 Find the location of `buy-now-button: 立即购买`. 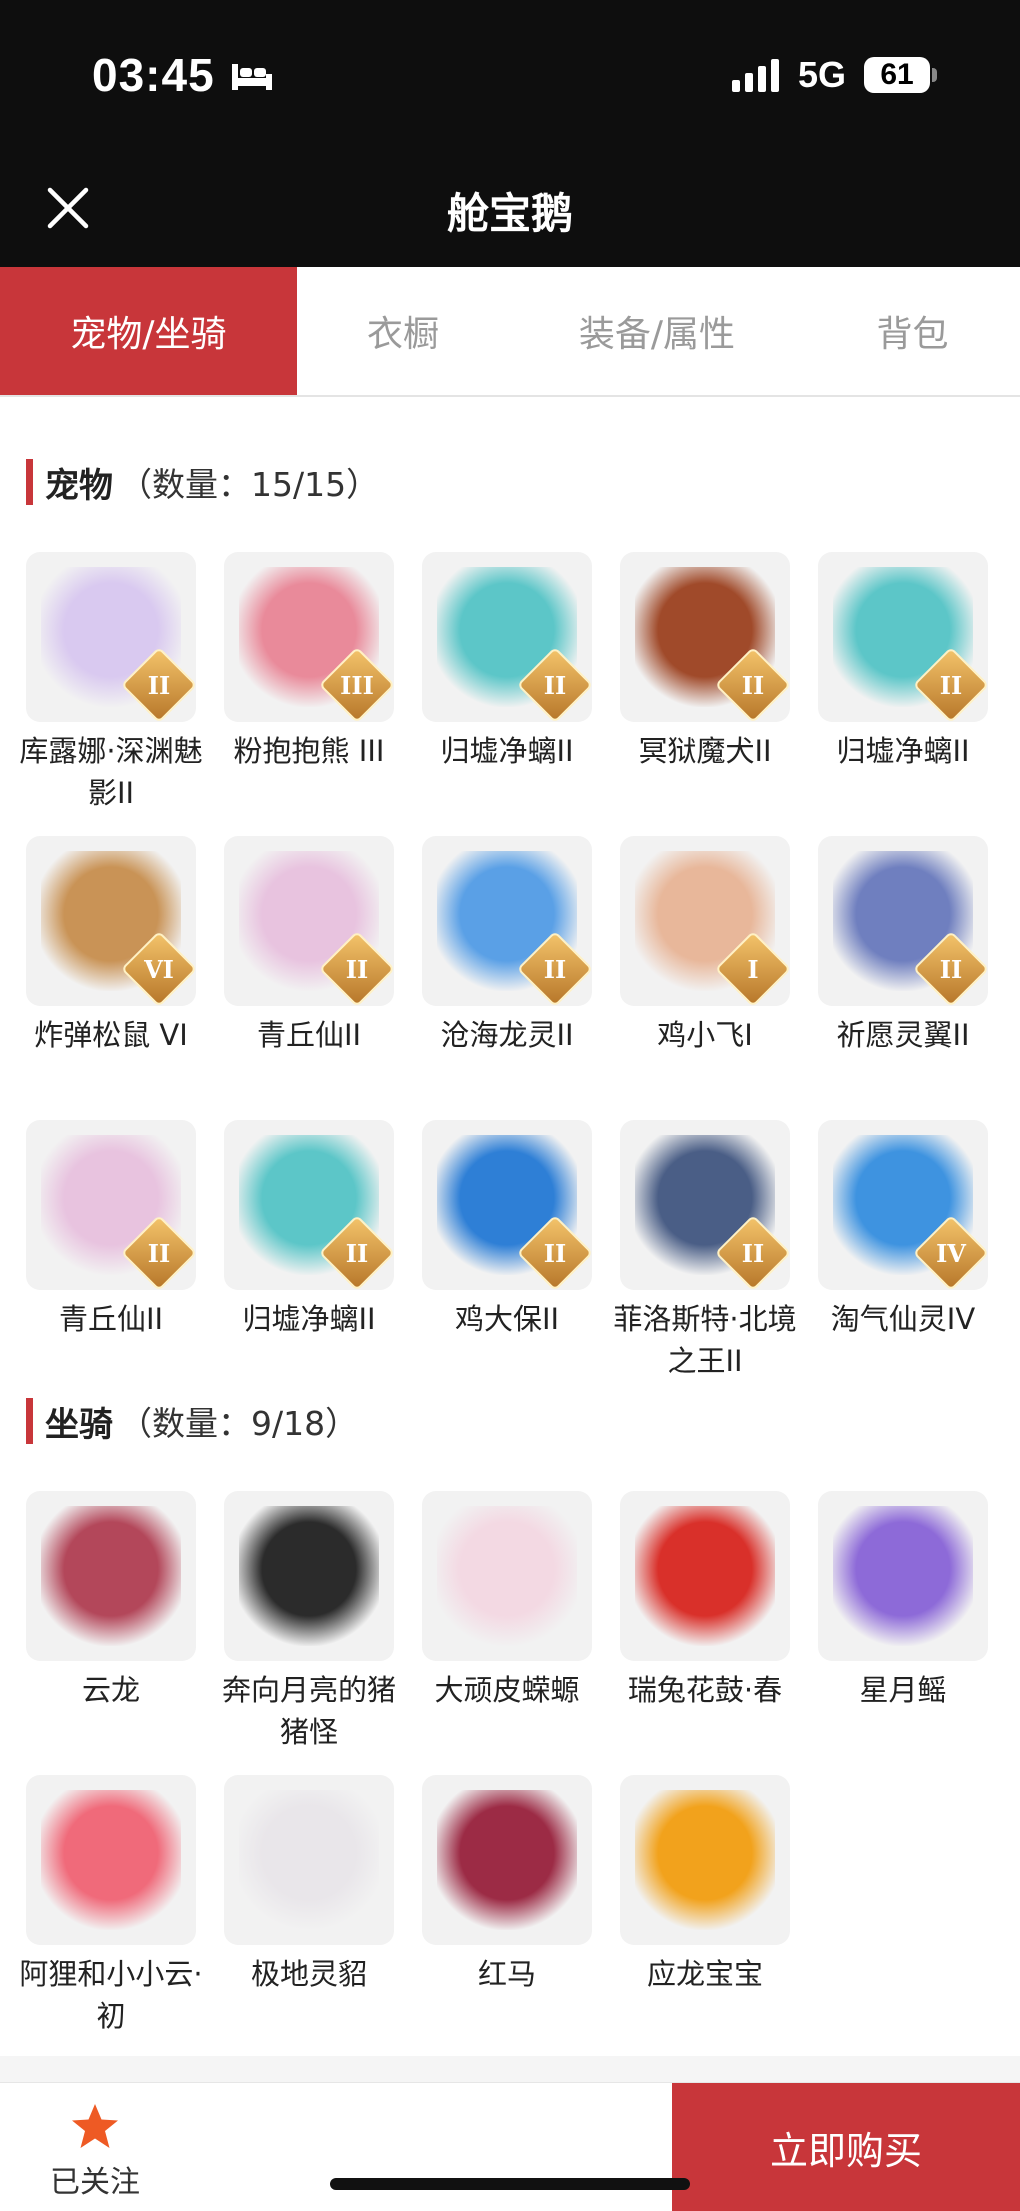

buy-now-button: 立即购买 is located at coordinates (846, 2147).